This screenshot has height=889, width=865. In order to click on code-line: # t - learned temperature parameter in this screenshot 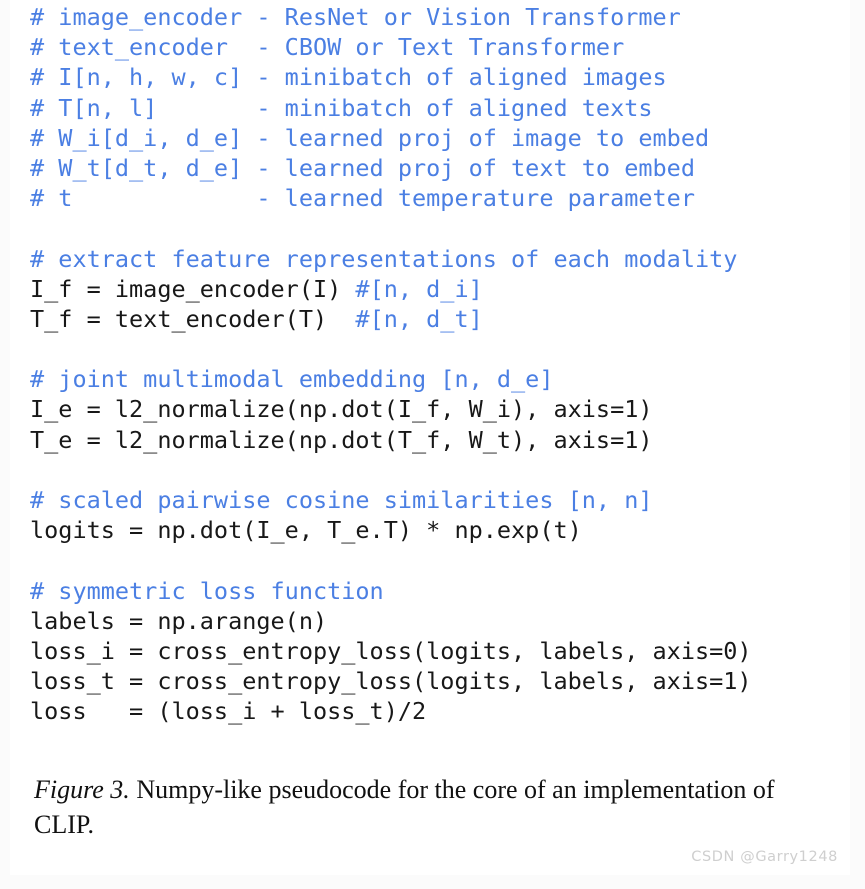, I will do `click(435, 198)`.